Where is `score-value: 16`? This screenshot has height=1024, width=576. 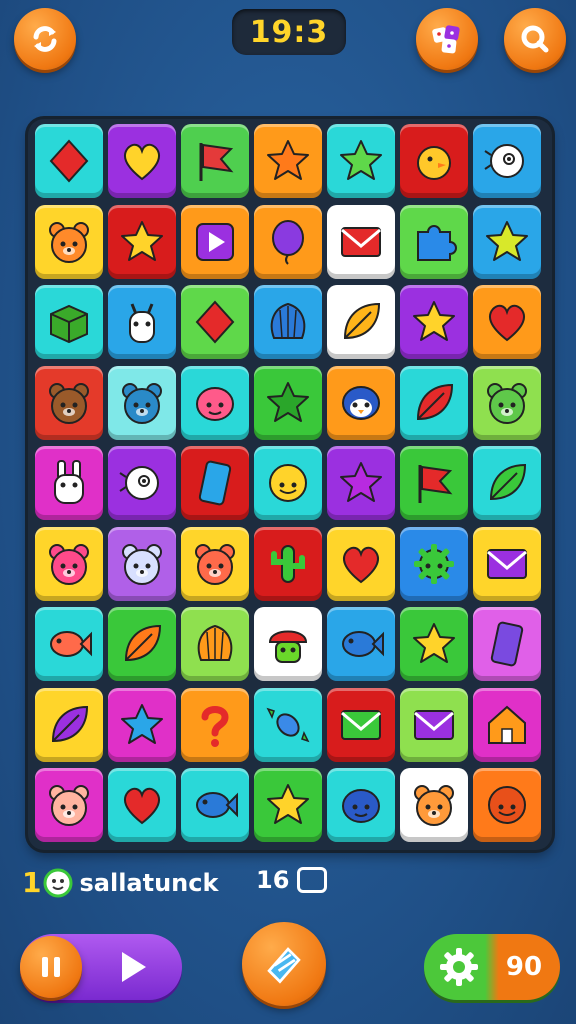 score-value: 16 is located at coordinates (273, 880).